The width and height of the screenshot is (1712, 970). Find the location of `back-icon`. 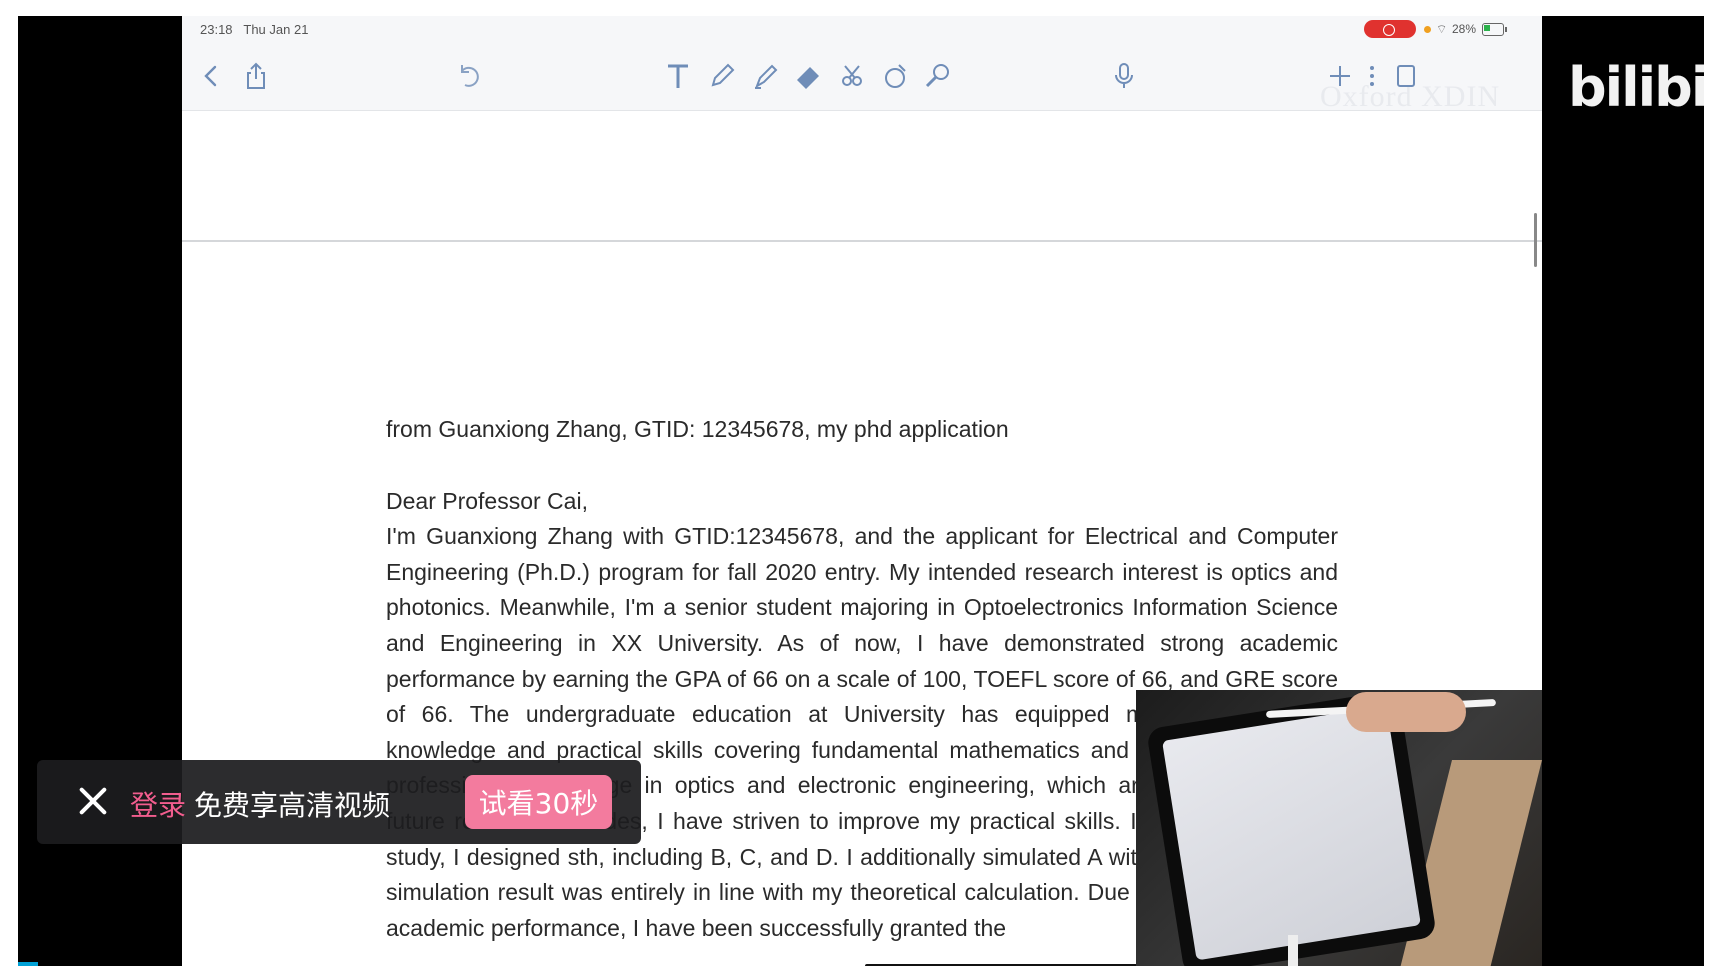

back-icon is located at coordinates (212, 76).